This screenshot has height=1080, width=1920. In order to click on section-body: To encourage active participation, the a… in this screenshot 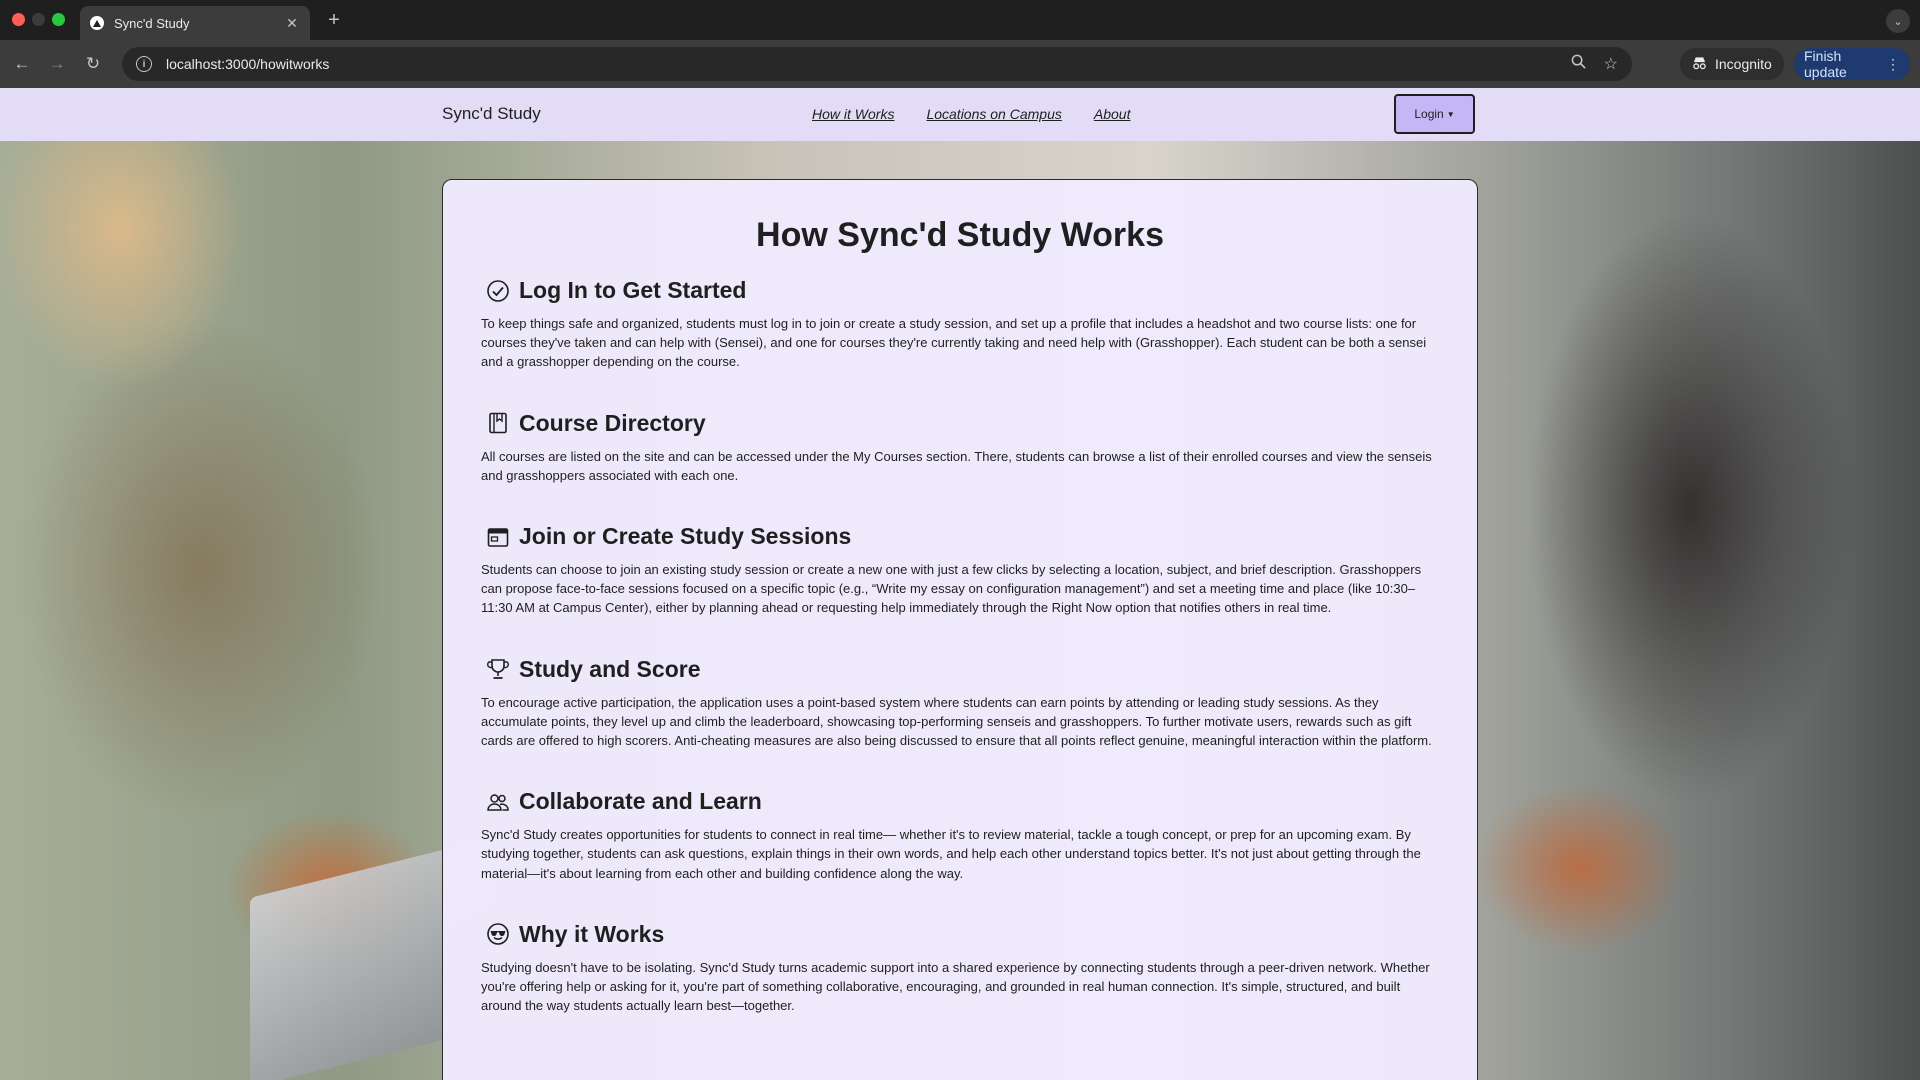, I will do `click(956, 721)`.